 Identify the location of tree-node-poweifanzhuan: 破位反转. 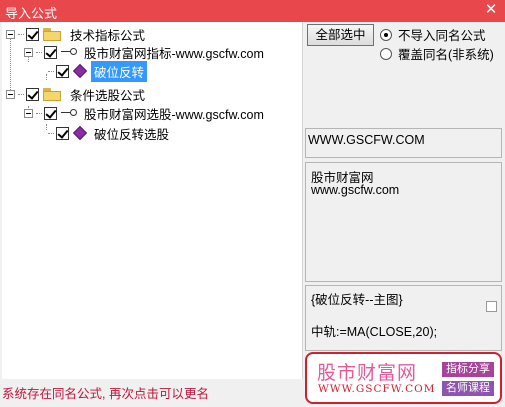
(98, 71).